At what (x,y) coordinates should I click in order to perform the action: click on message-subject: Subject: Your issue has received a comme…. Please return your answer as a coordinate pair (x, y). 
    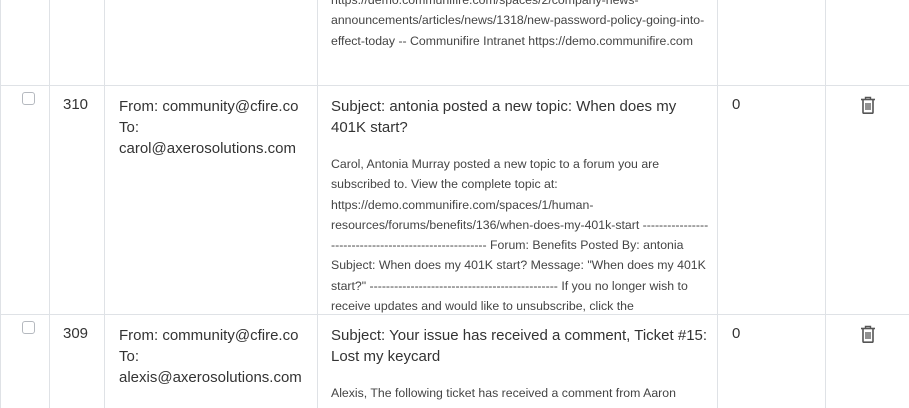
    Looking at the image, I should click on (519, 346).